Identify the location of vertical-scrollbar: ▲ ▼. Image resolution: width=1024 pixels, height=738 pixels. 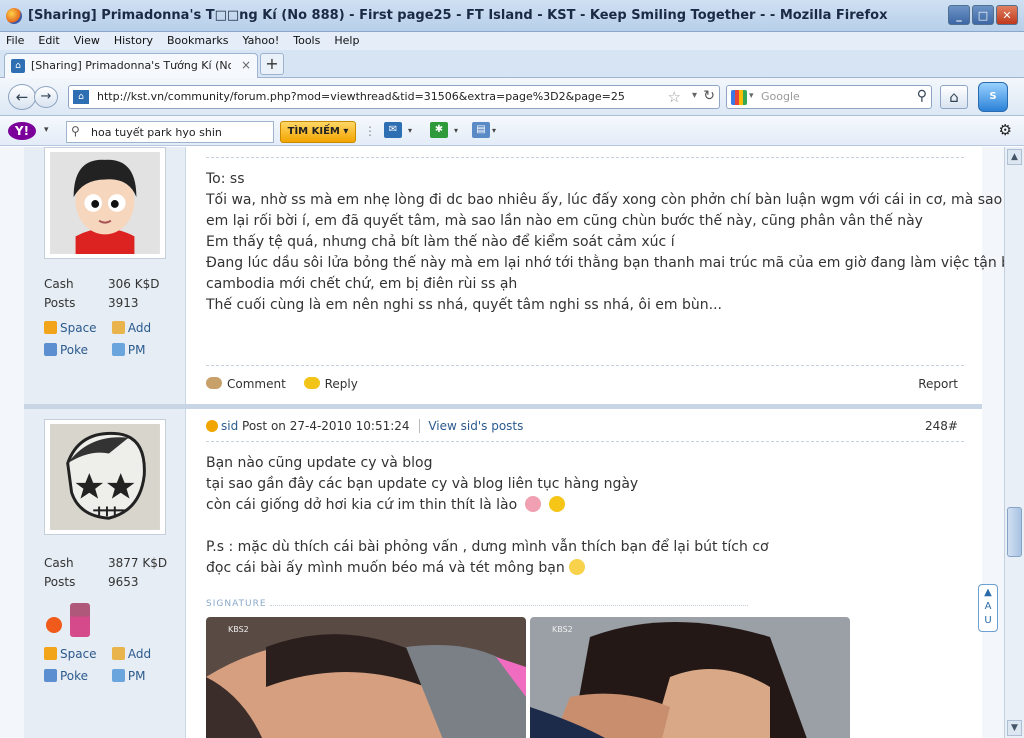
(1014, 442).